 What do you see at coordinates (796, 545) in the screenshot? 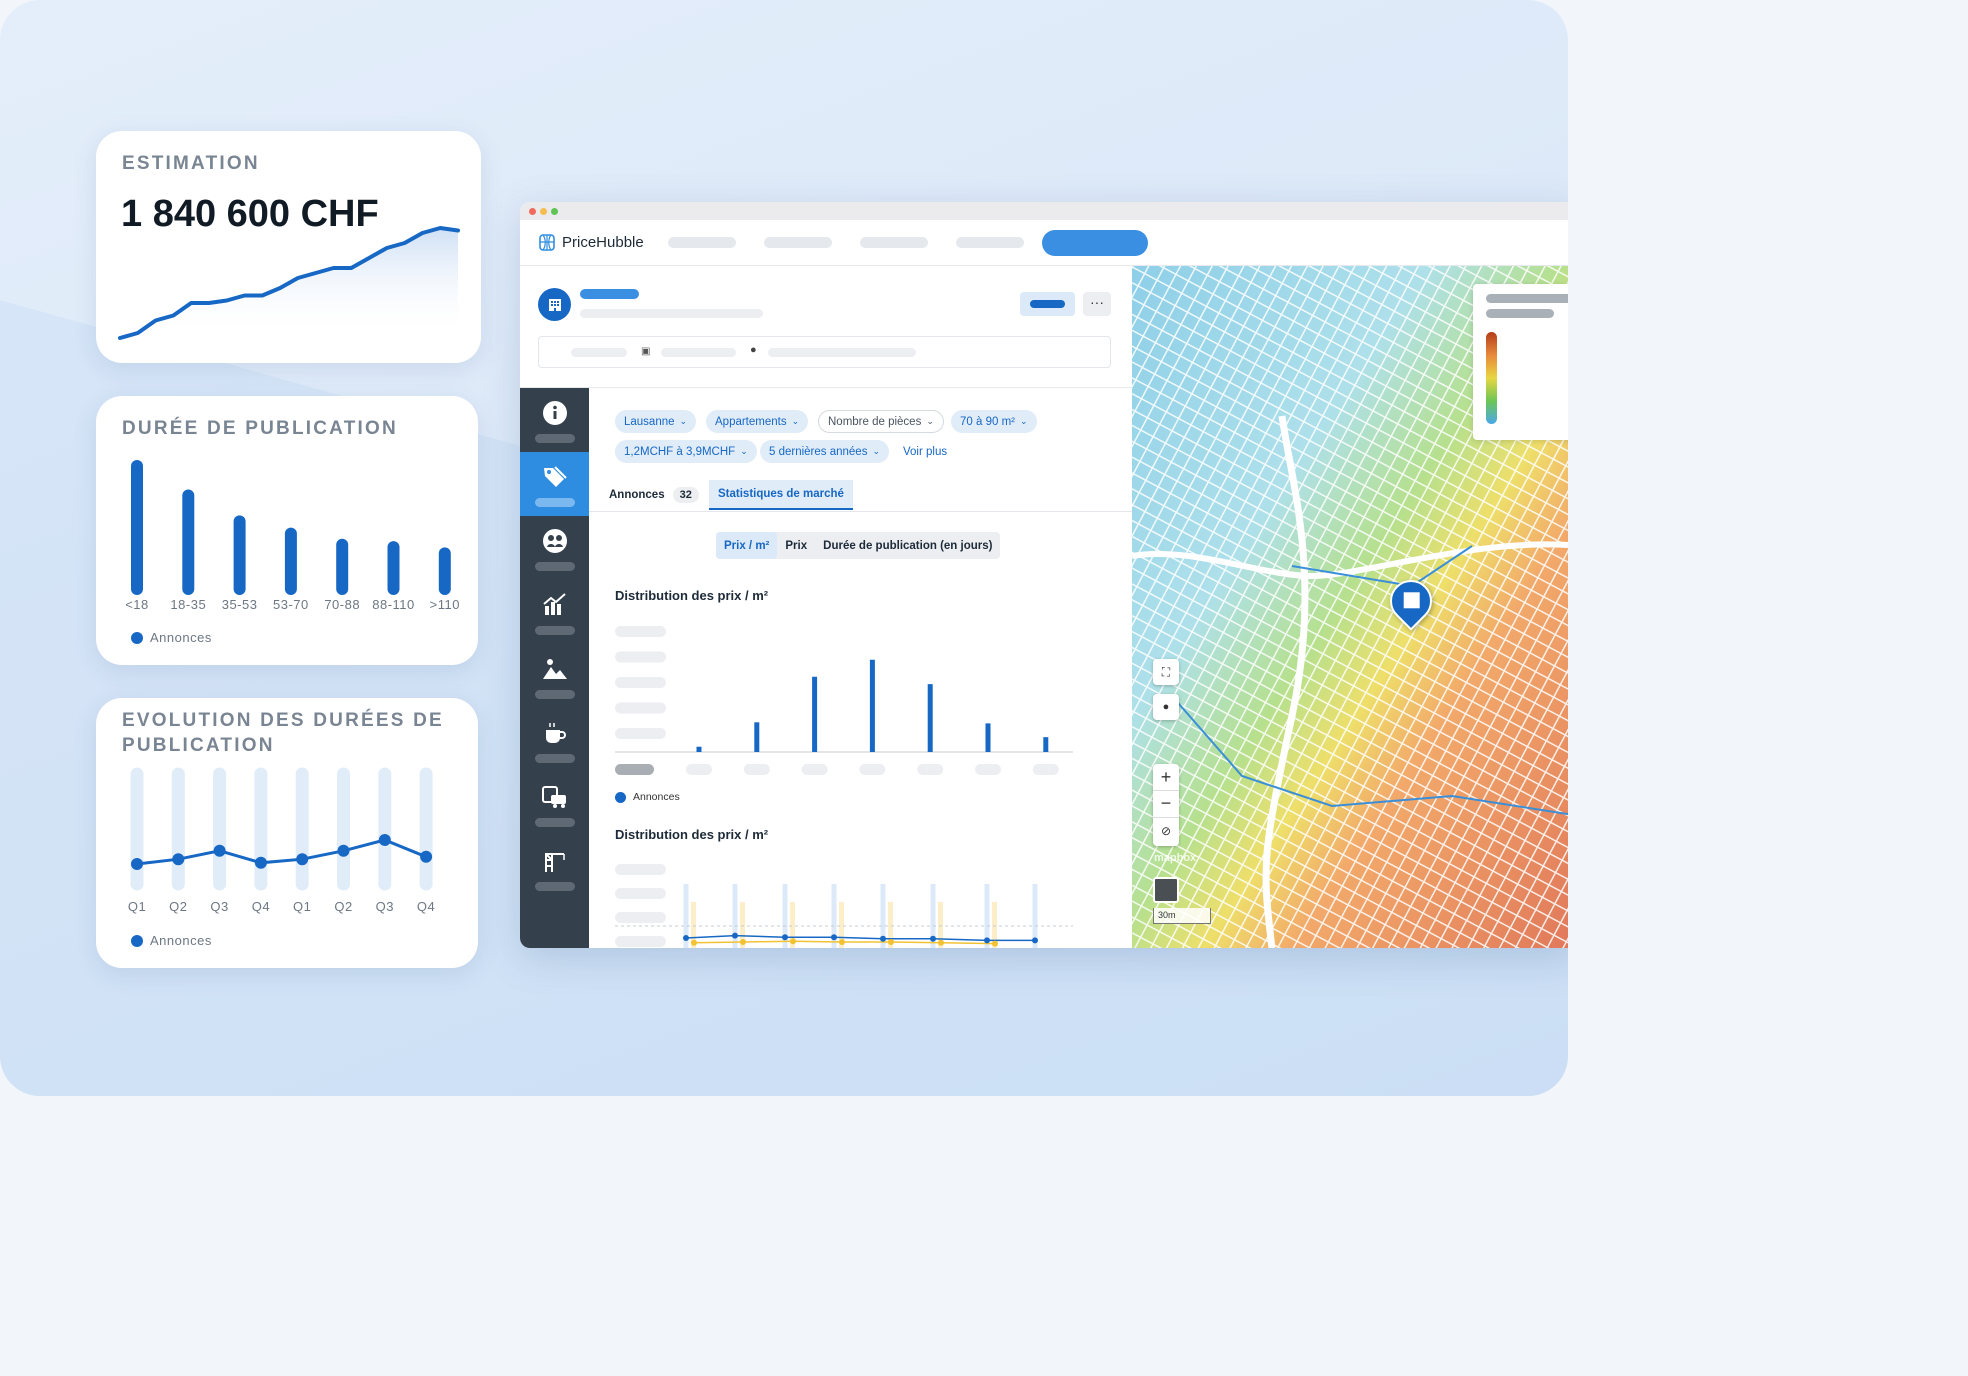
I see `metric-price: Prix` at bounding box center [796, 545].